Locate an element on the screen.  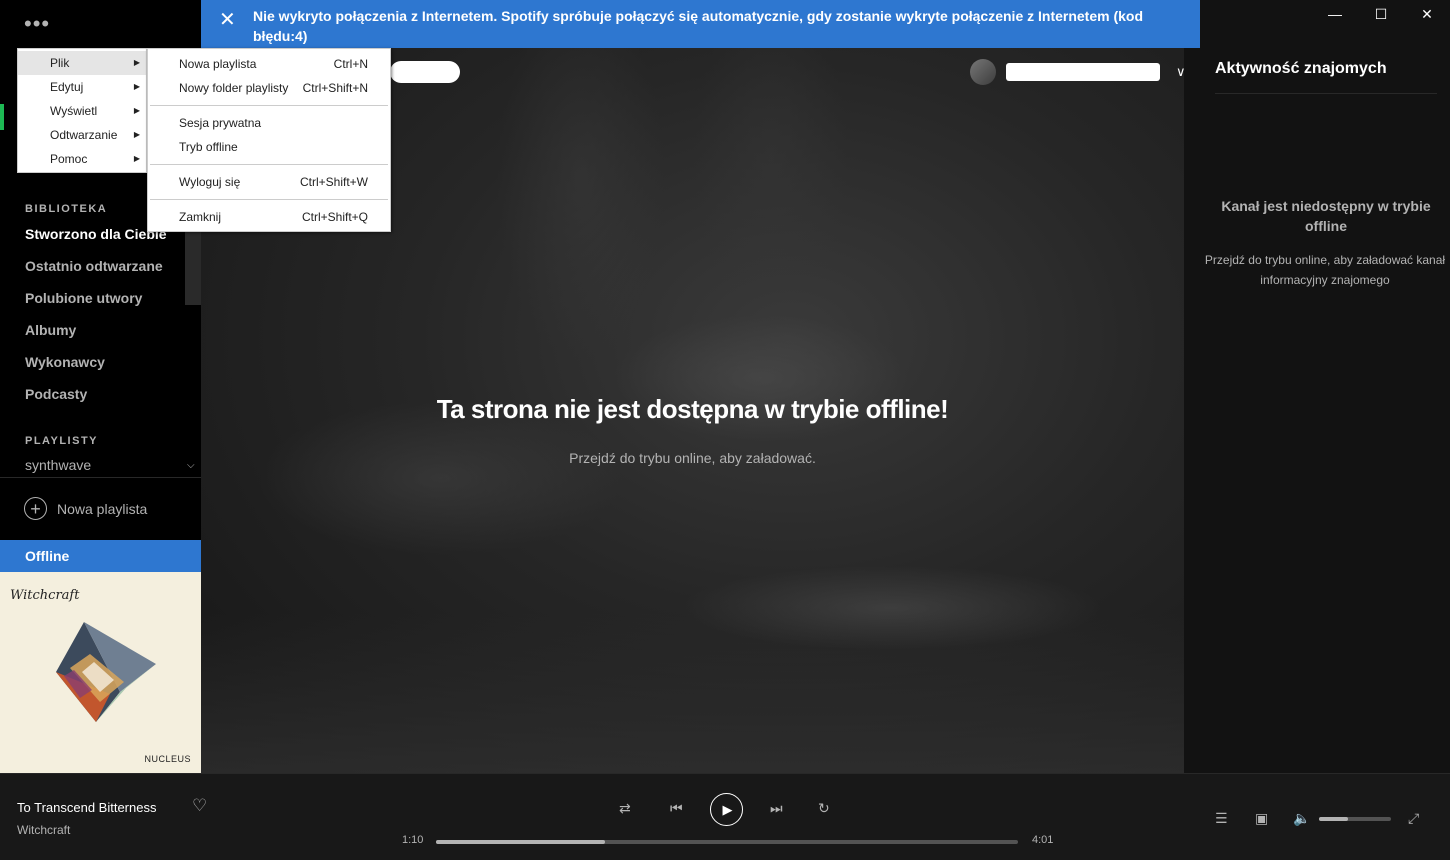
album-cover: Witchcraft NUCLEUS is located at coordinates (100, 672).